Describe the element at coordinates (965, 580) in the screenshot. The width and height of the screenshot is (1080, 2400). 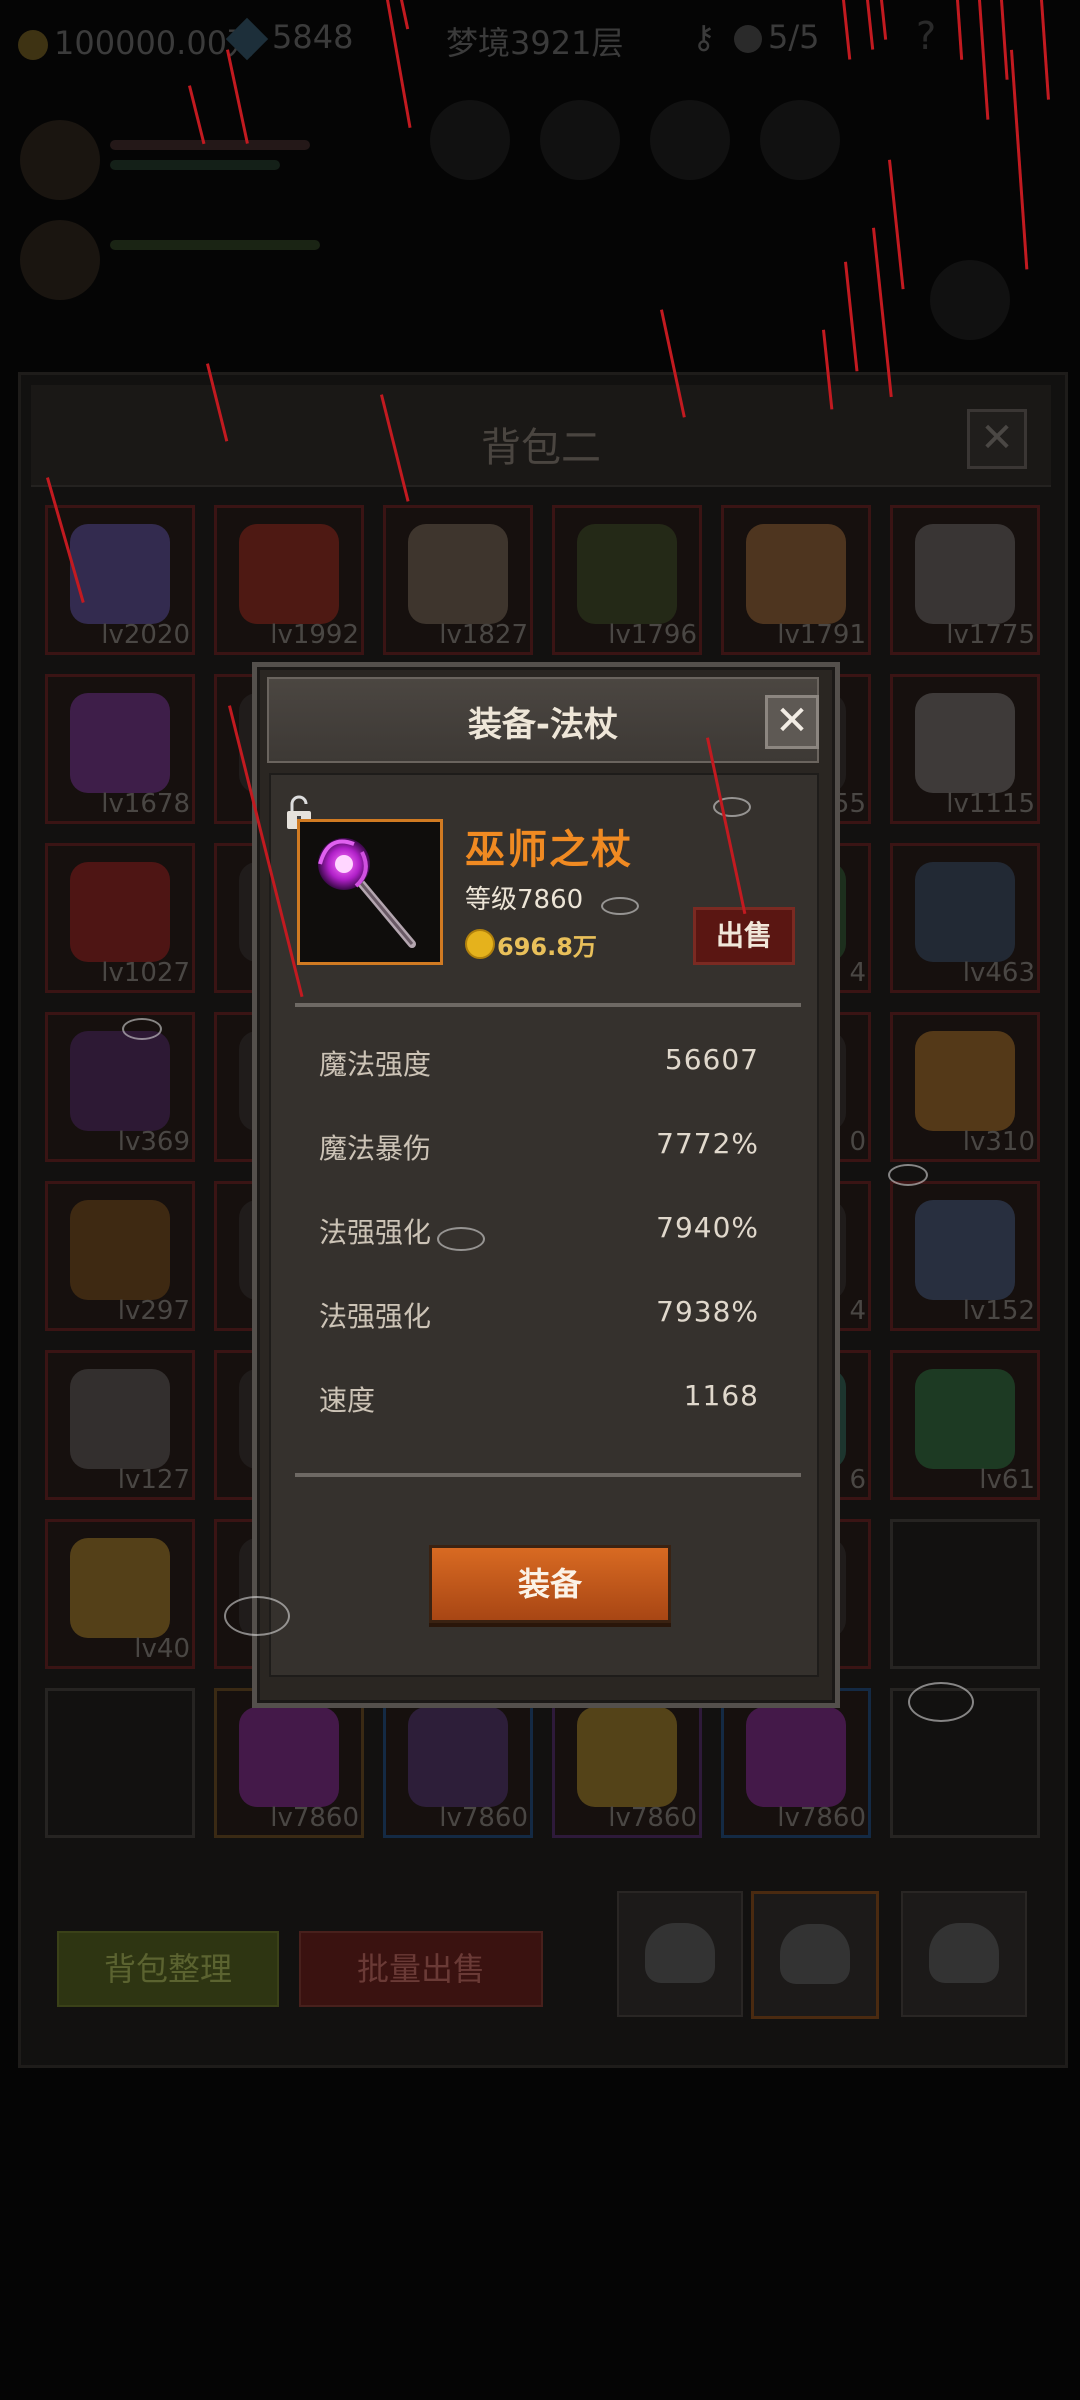
I see `inventory-slot: lv1775` at that location.